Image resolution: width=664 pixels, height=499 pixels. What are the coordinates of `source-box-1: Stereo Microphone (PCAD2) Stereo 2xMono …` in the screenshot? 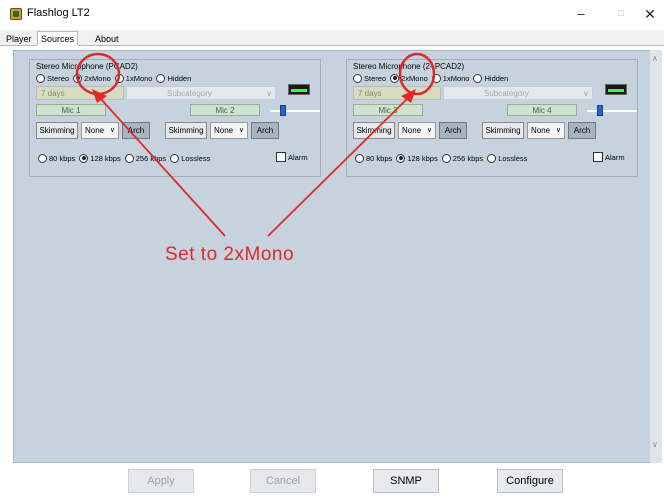 It's located at (175, 118).